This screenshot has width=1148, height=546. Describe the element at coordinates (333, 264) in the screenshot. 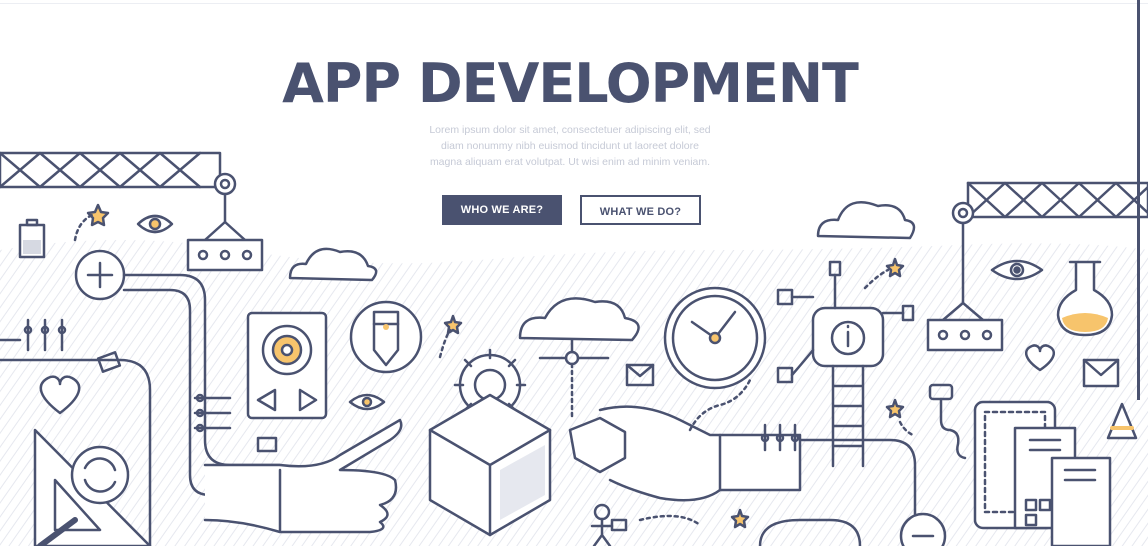

I see `cloud-icon` at that location.